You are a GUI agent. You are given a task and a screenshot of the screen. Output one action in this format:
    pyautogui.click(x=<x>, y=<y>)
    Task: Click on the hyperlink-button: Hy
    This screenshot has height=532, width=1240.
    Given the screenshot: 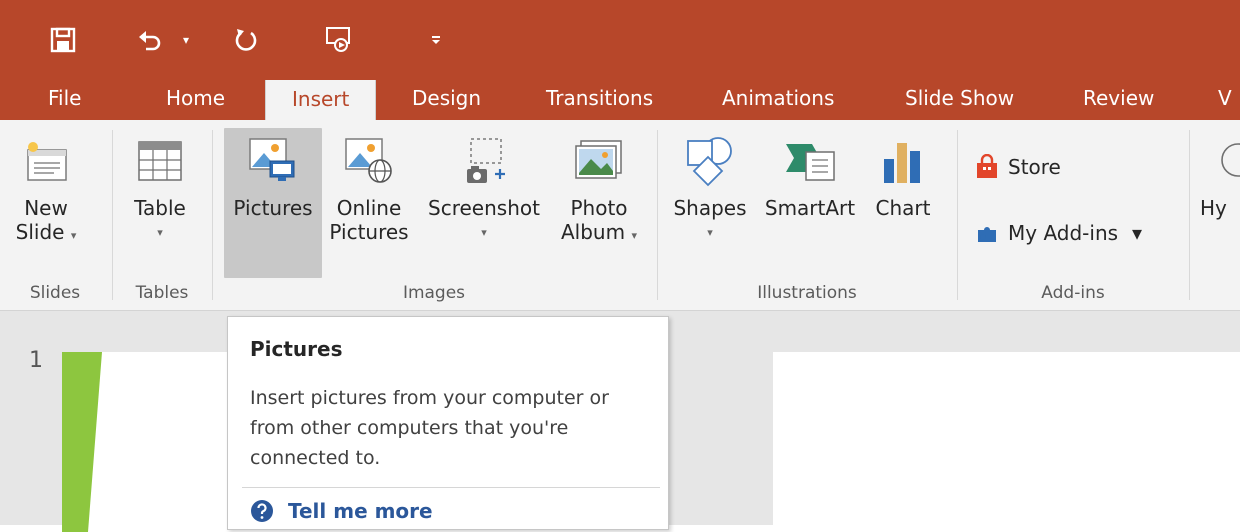 What is the action you would take?
    pyautogui.click(x=1220, y=175)
    